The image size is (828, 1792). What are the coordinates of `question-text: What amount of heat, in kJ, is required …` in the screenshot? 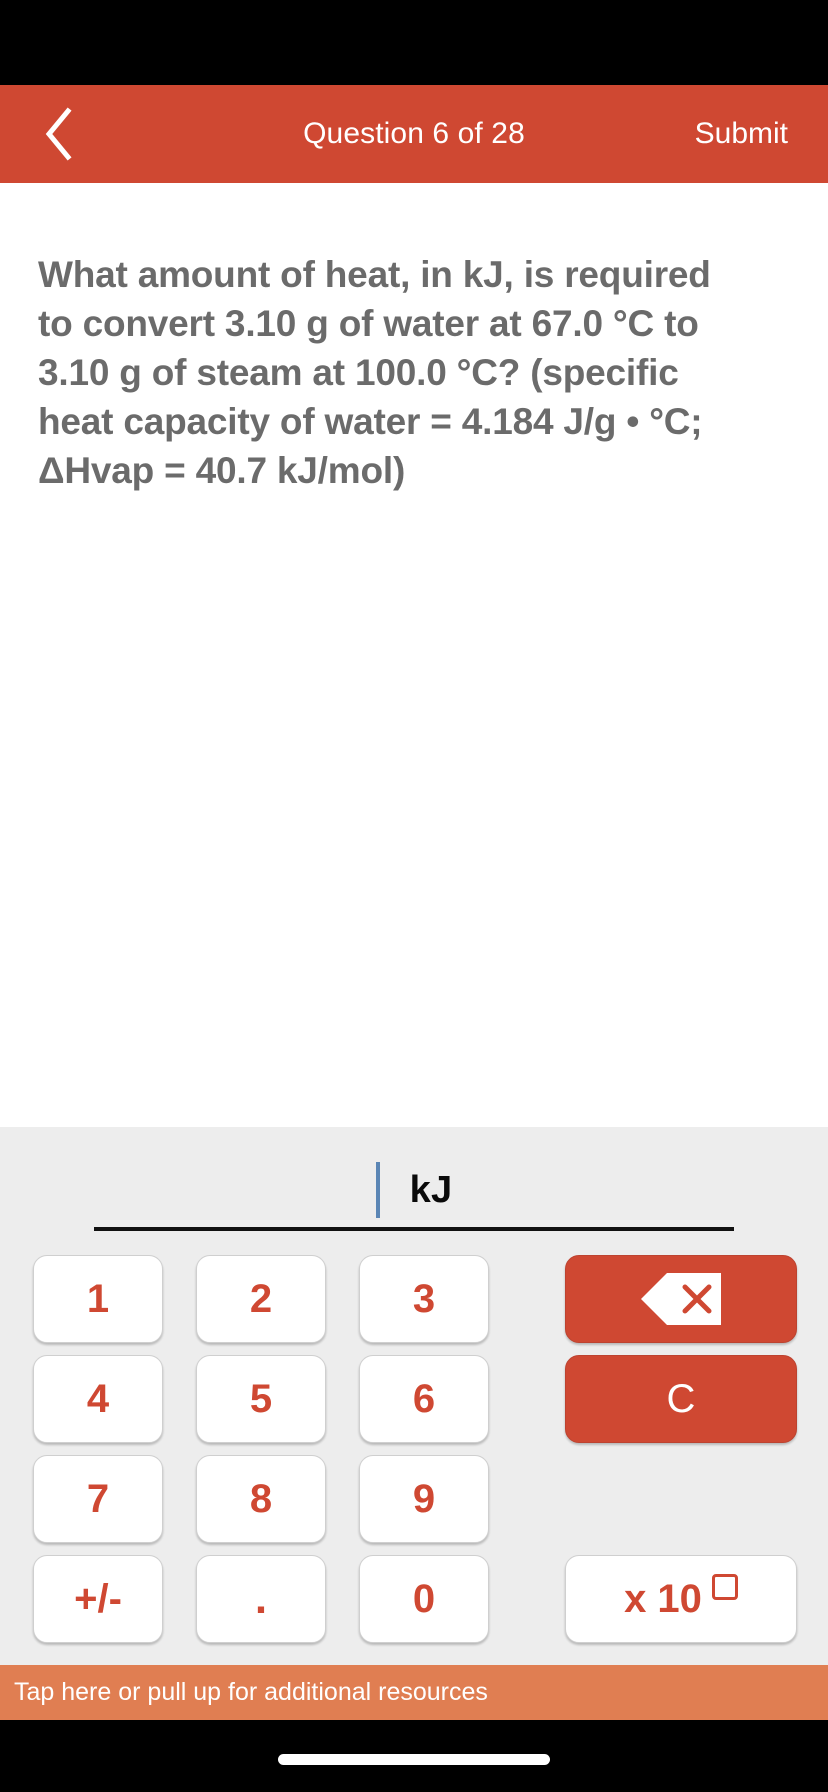 It's located at (374, 372).